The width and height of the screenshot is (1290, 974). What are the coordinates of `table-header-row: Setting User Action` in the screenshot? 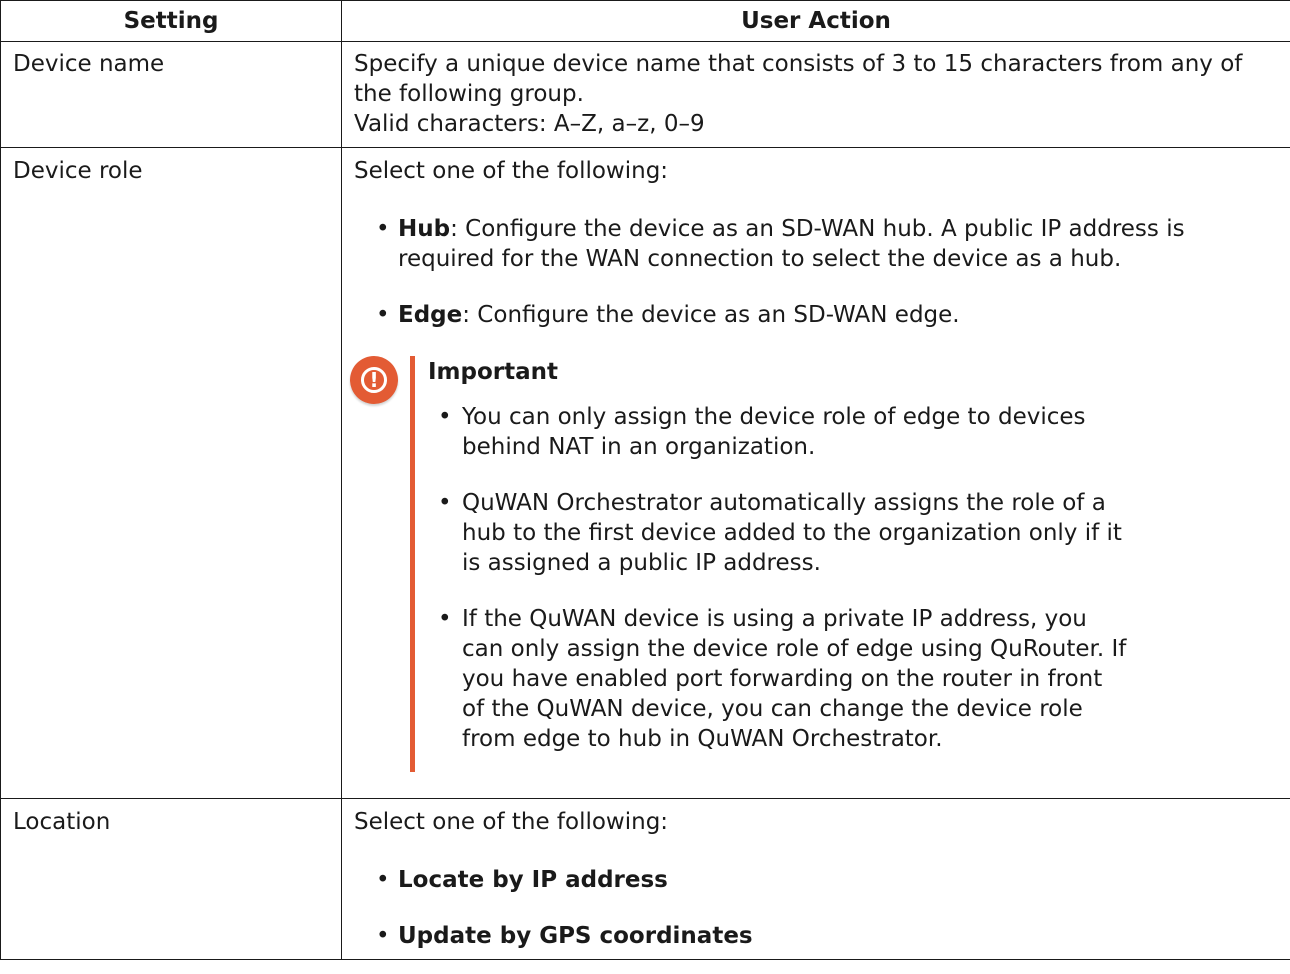 It's located at (645, 21).